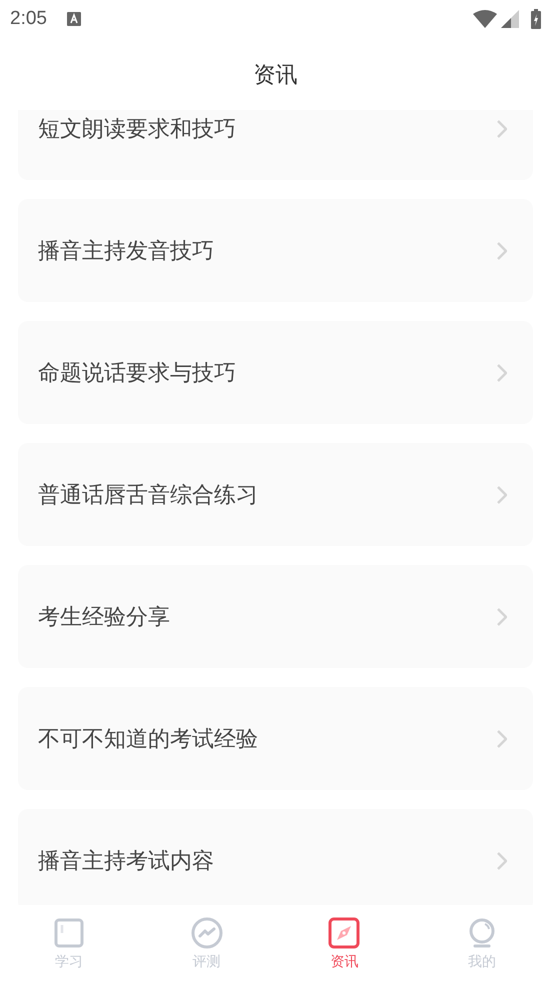 The image size is (551, 981). Describe the element at coordinates (137, 373) in the screenshot. I see `article-title: 命题说话要求与技巧` at that location.